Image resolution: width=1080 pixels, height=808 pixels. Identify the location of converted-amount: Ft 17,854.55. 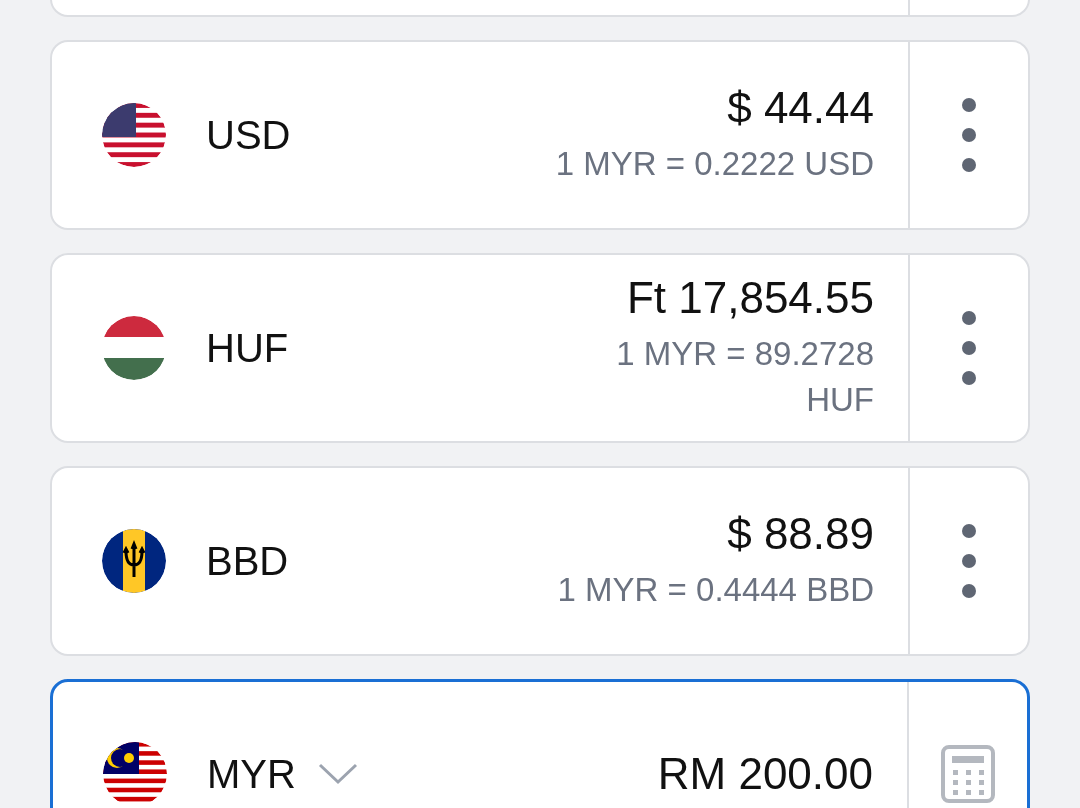
(750, 297).